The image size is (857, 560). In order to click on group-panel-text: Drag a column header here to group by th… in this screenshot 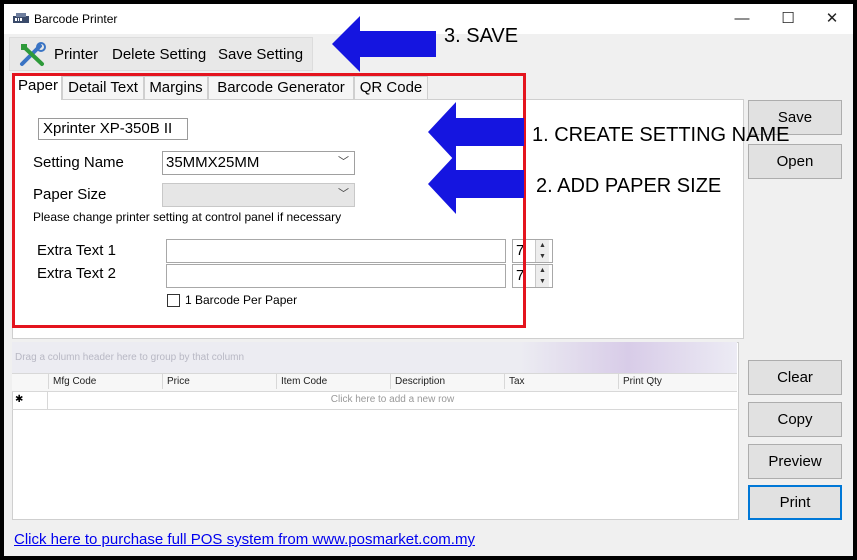, I will do `click(130, 357)`.